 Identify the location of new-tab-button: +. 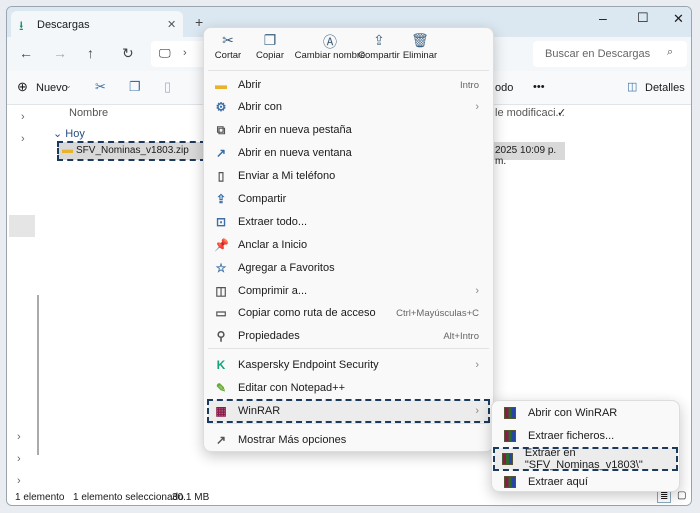
(199, 22).